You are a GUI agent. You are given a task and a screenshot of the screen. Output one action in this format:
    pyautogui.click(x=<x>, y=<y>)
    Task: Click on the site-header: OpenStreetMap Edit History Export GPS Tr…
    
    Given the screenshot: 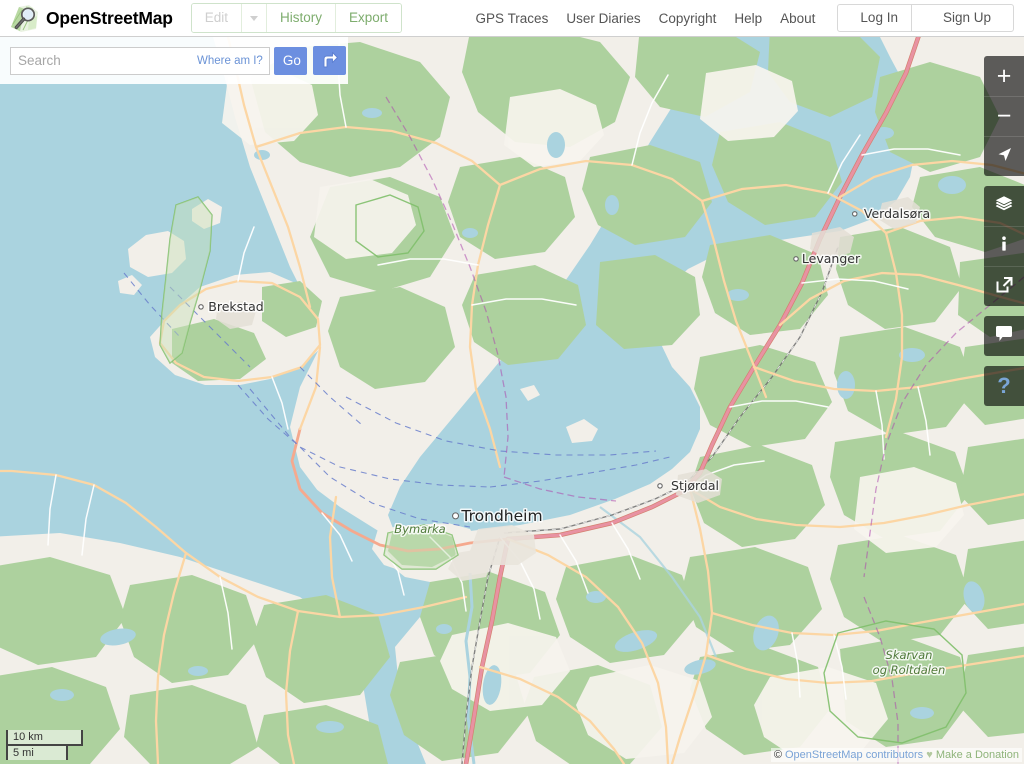 What is the action you would take?
    pyautogui.click(x=512, y=18)
    